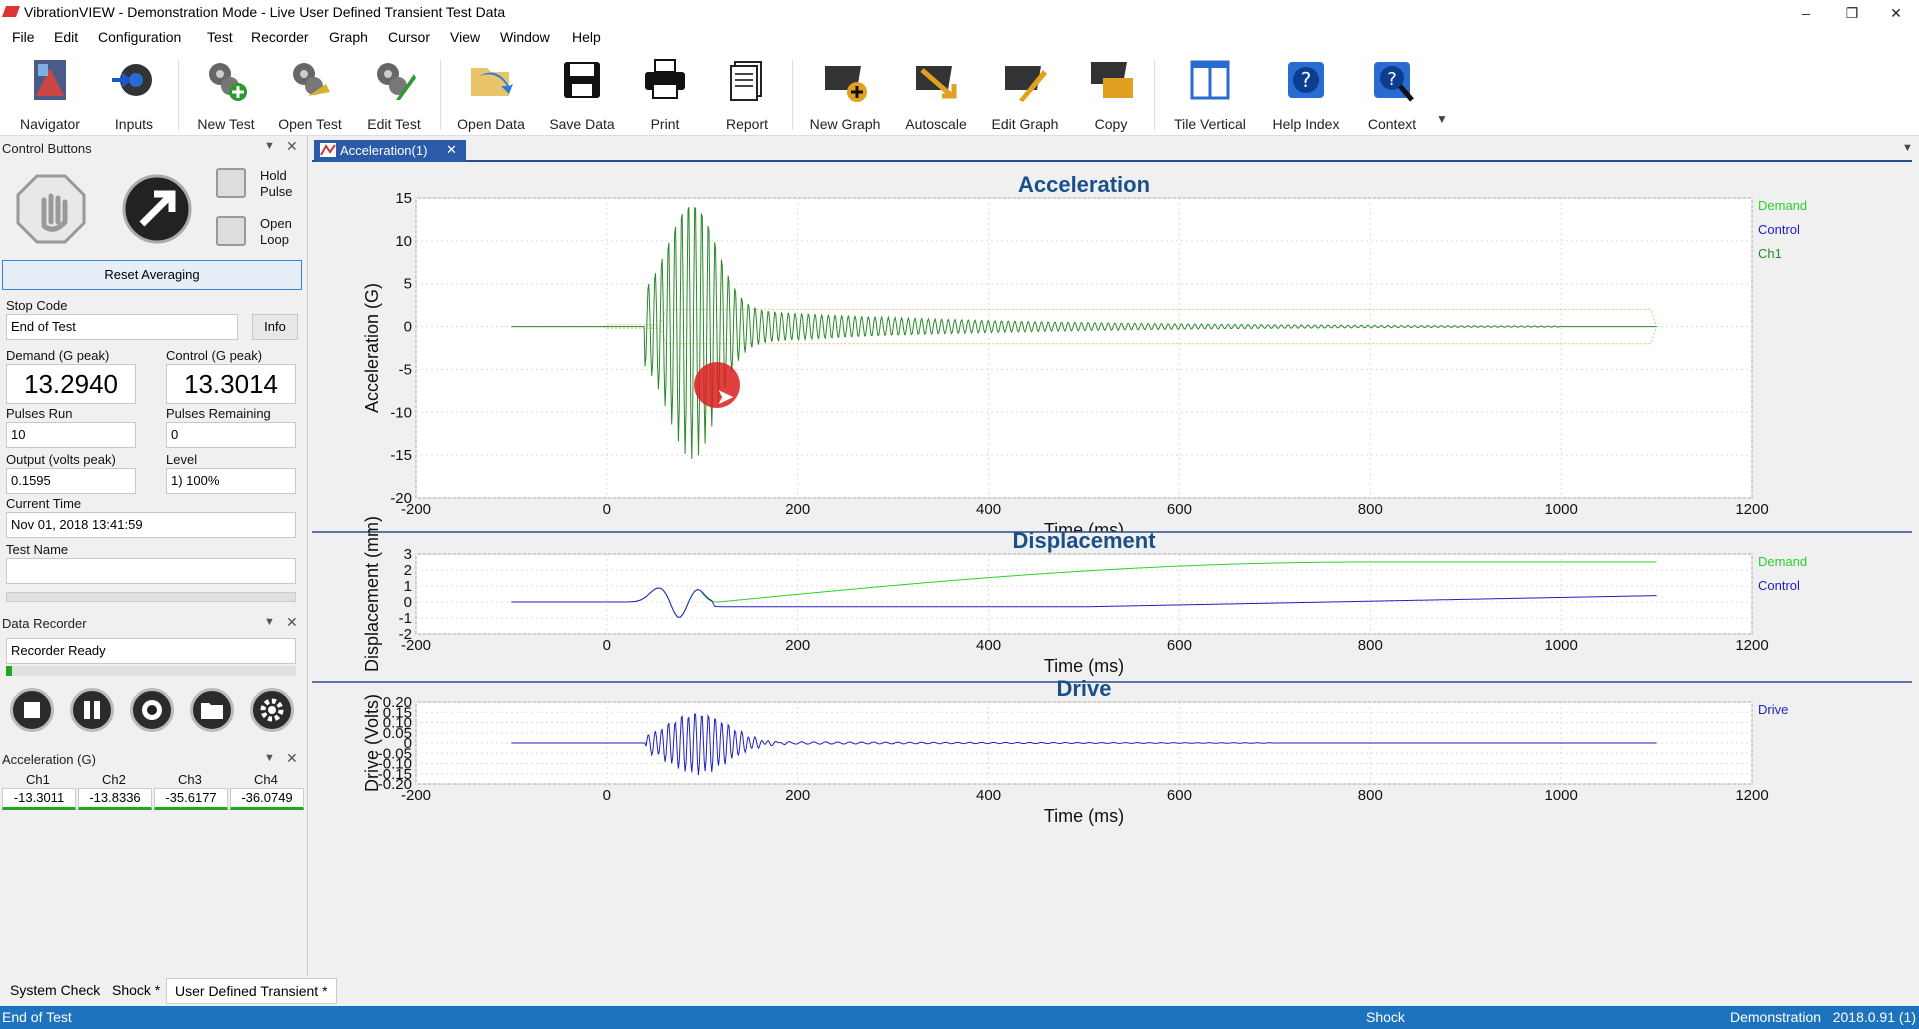  I want to click on start-button, so click(157, 209).